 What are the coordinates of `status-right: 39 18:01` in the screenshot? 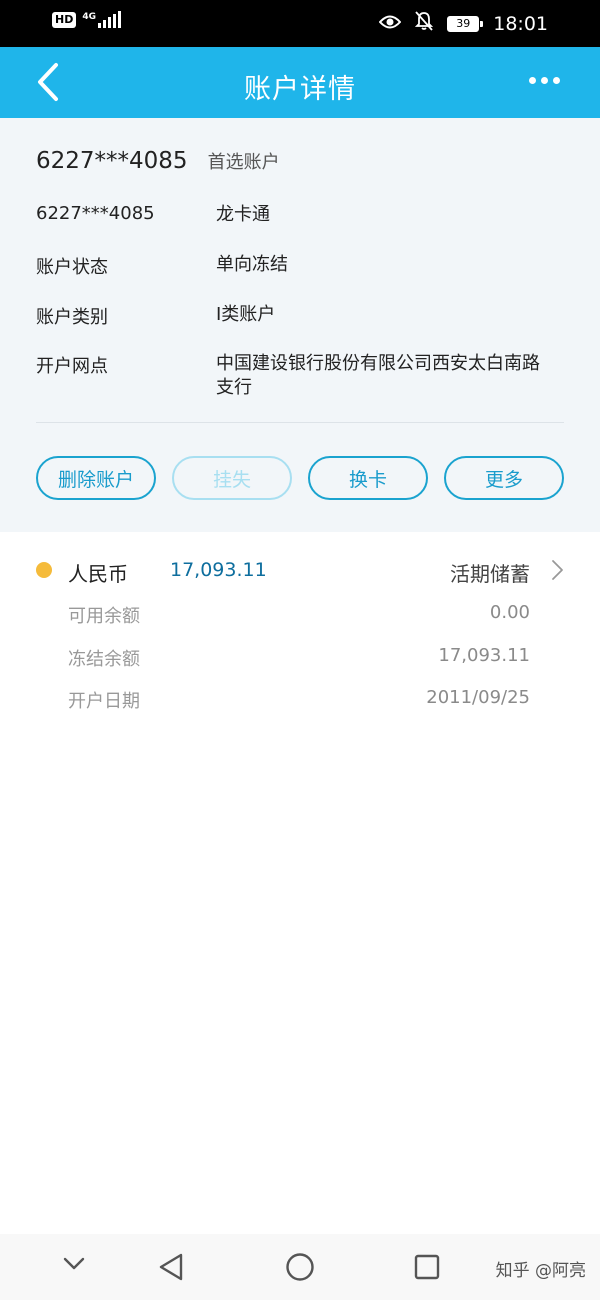 It's located at (463, 23).